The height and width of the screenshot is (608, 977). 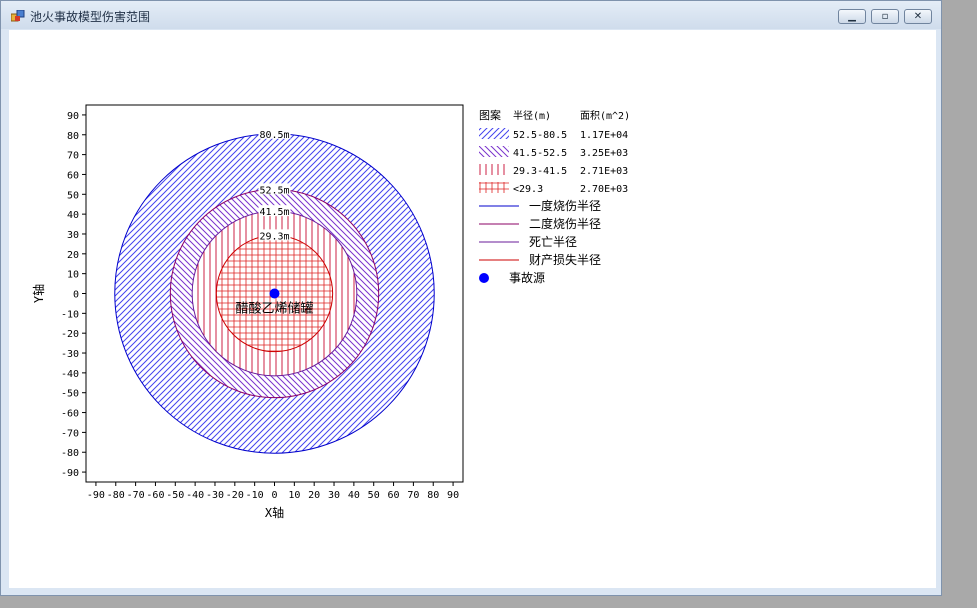 What do you see at coordinates (294, 495) in the screenshot?
I see `x-tick-label-10: 10` at bounding box center [294, 495].